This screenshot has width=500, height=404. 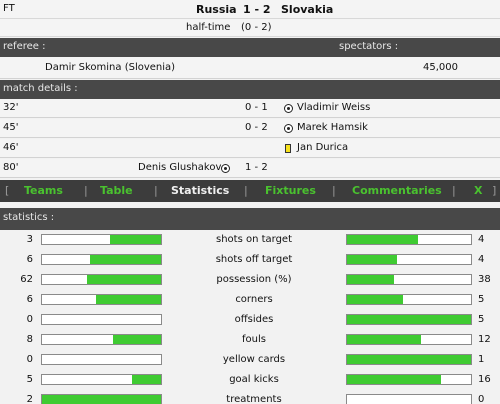 What do you see at coordinates (110, 67) in the screenshot?
I see `referee-name: Damir Skomina (Slovenia)` at bounding box center [110, 67].